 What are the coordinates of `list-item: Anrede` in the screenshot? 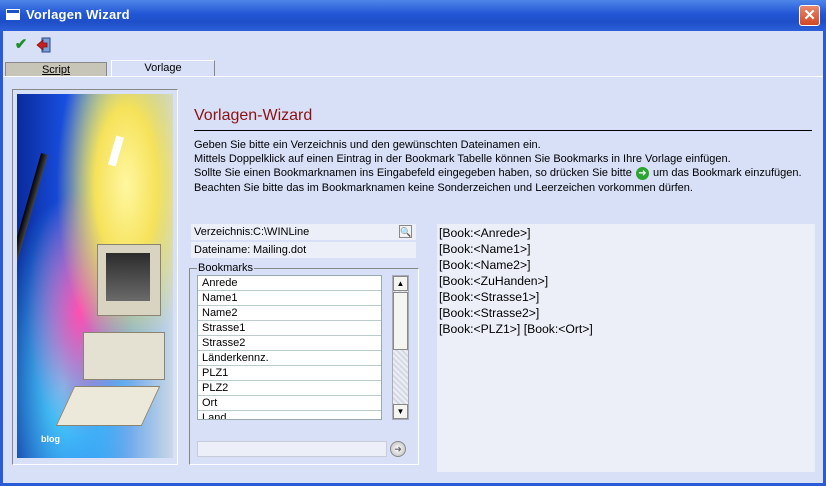 It's located at (289, 283).